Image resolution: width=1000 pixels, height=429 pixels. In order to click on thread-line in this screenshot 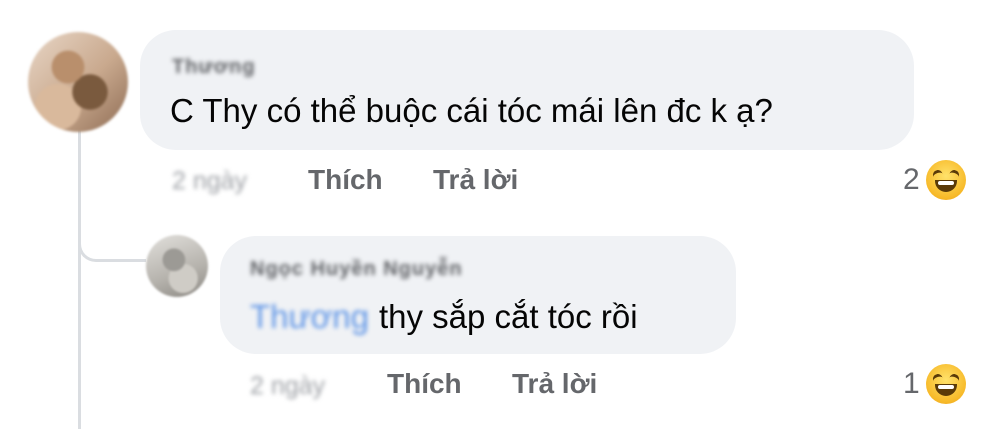, I will do `click(79, 278)`.